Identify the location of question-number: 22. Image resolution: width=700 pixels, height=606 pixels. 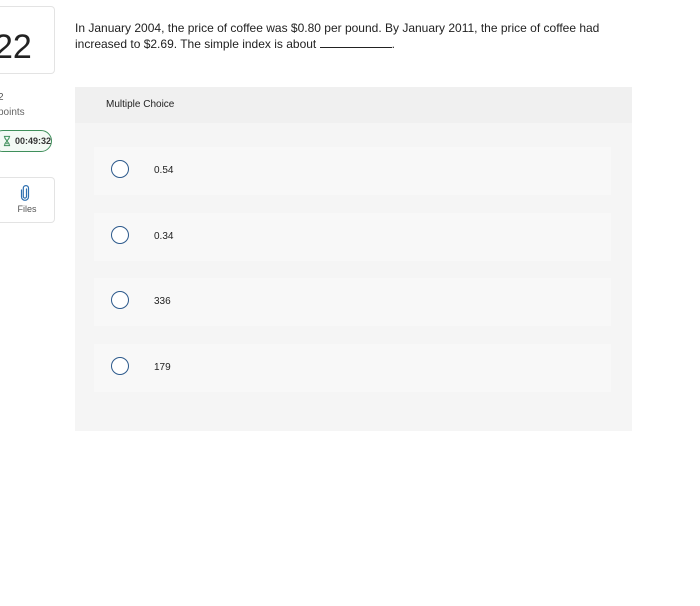
(16, 47).